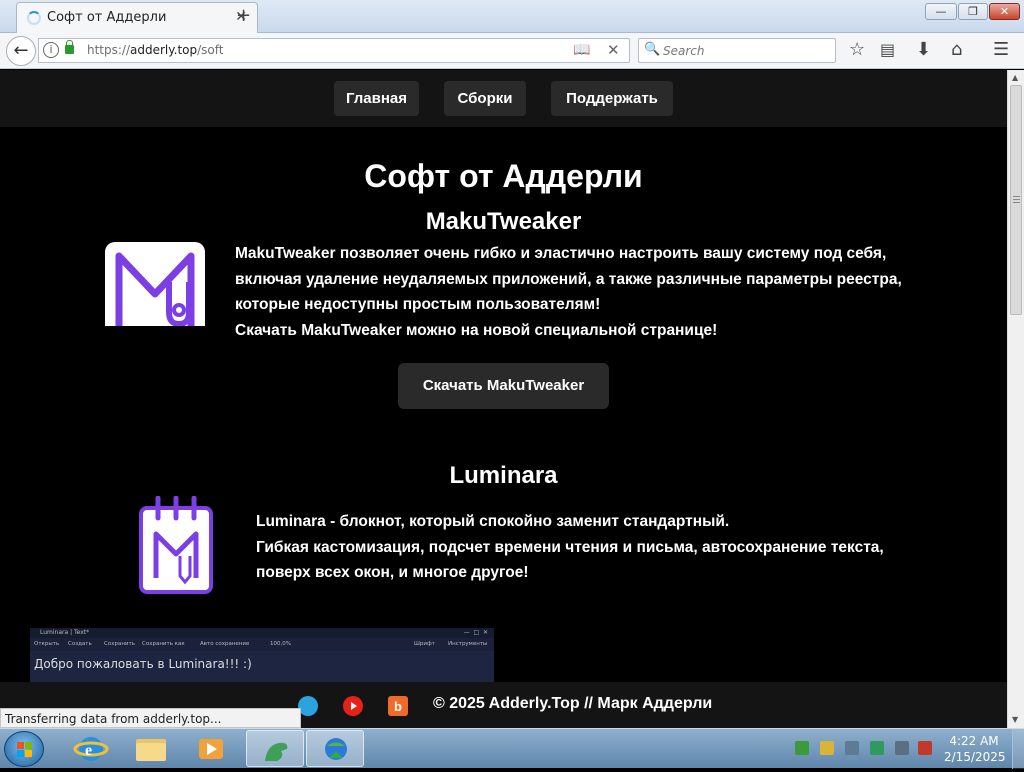  Describe the element at coordinates (1015, 719) in the screenshot. I see `scroll-down-icon: ▼` at that location.